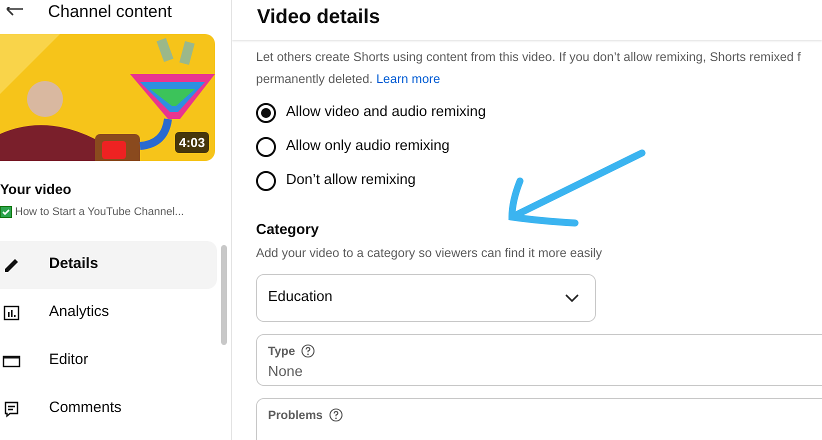 This screenshot has height=440, width=822. Describe the element at coordinates (288, 230) in the screenshot. I see `section-title: Category` at that location.